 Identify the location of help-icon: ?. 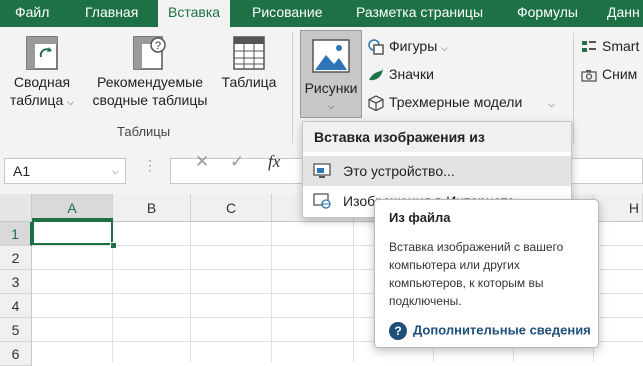
(398, 331).